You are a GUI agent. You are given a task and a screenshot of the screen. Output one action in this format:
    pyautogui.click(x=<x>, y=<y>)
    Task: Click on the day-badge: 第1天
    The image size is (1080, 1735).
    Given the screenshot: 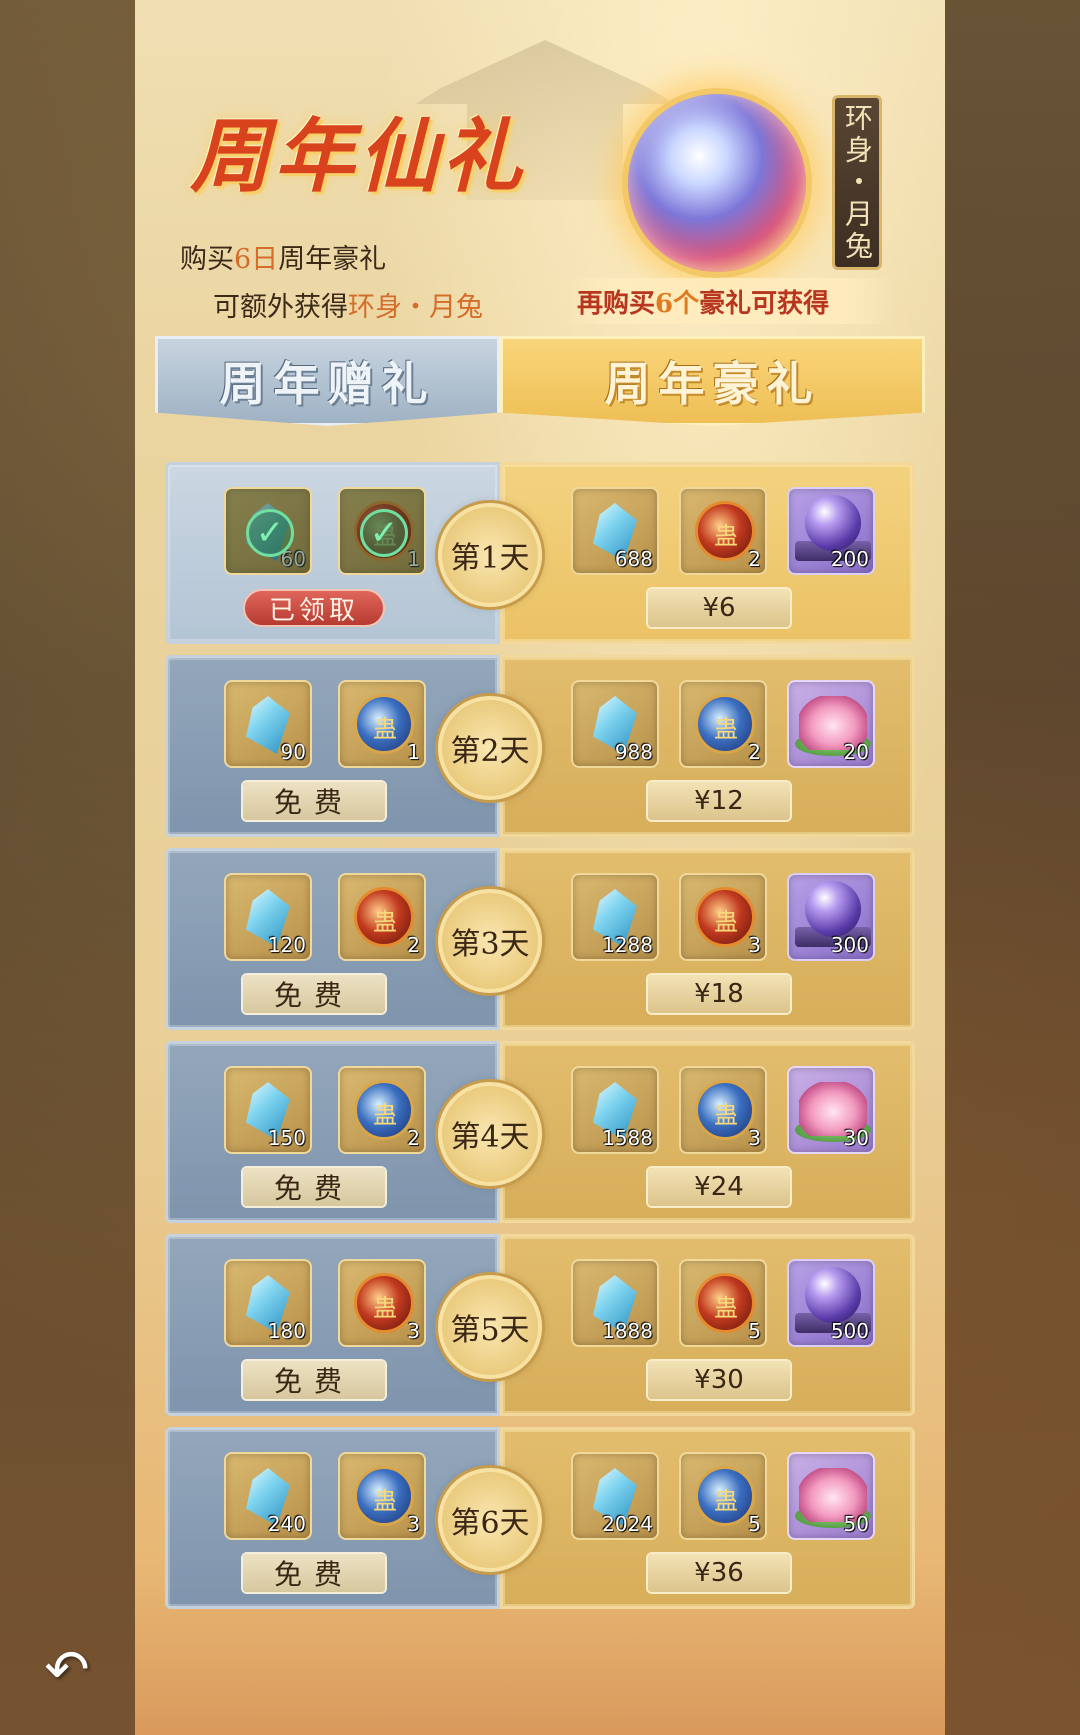 What is the action you would take?
    pyautogui.click(x=490, y=555)
    